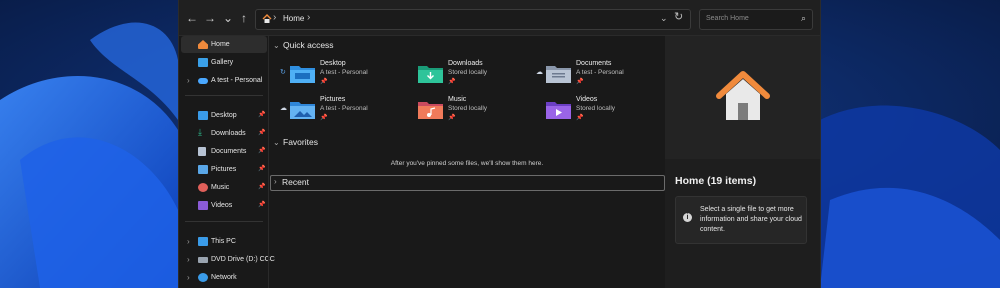  What do you see at coordinates (457, 99) in the screenshot?
I see `tile-name: Music` at bounding box center [457, 99].